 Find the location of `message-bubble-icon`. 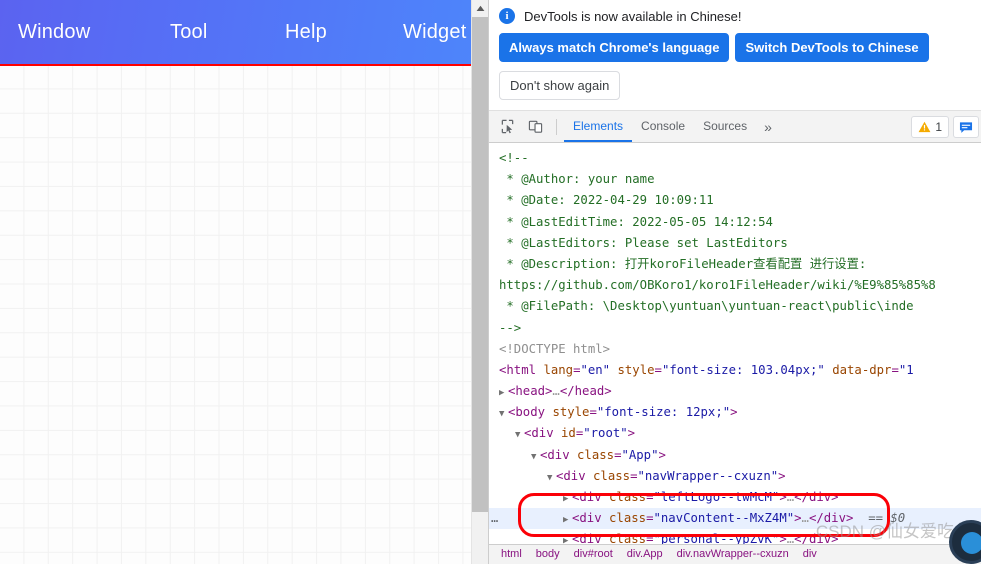

message-bubble-icon is located at coordinates (966, 127).